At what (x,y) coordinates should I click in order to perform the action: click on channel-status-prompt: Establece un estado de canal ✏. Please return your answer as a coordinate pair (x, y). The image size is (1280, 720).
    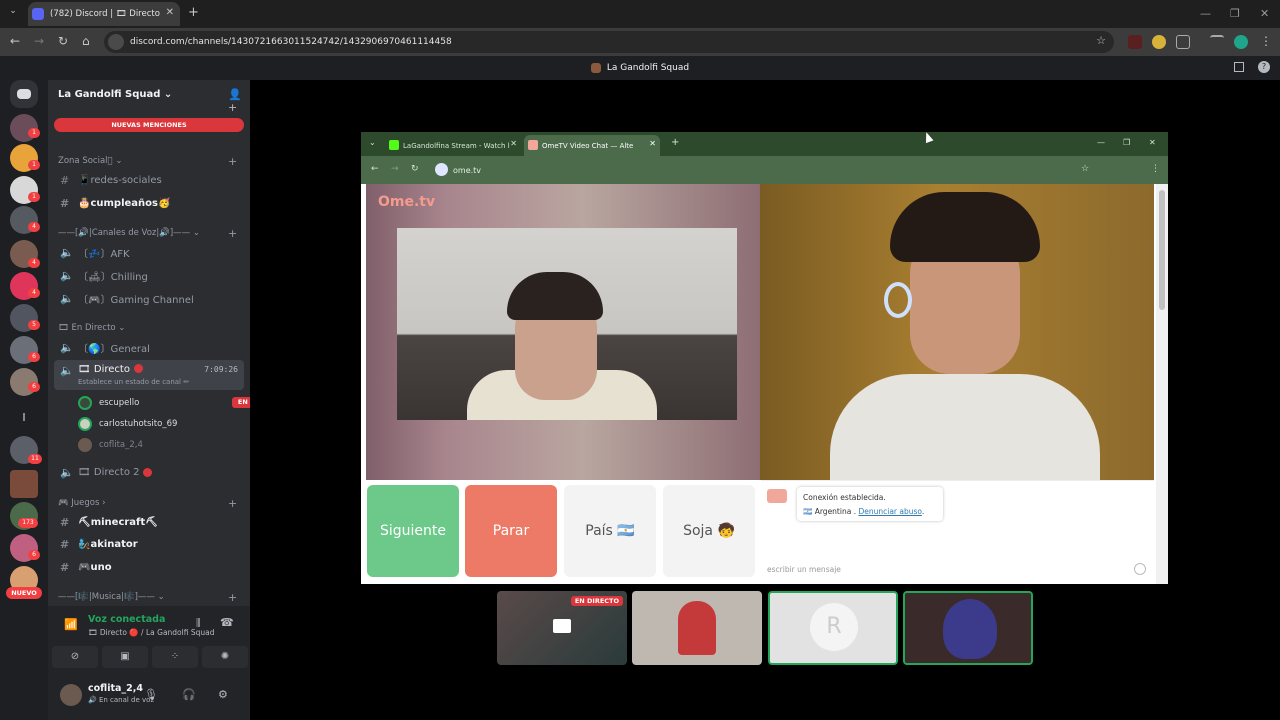
    Looking at the image, I should click on (133, 382).